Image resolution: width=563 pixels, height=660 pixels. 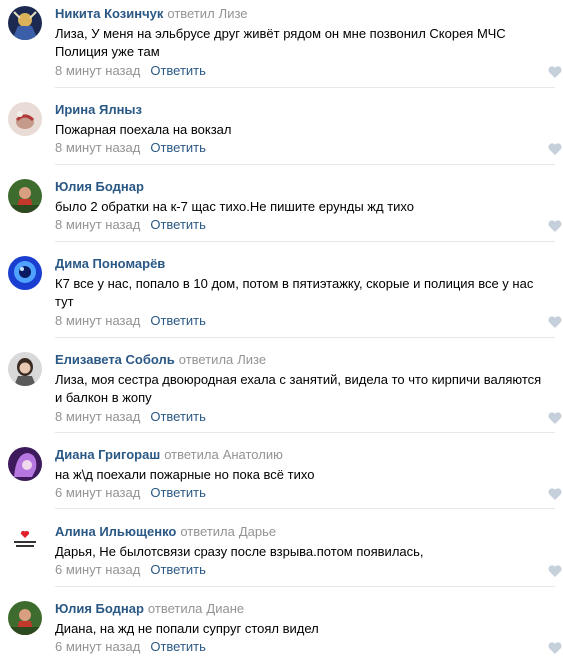 What do you see at coordinates (257, 531) in the screenshot?
I see `reply-to-link: Дарье` at bounding box center [257, 531].